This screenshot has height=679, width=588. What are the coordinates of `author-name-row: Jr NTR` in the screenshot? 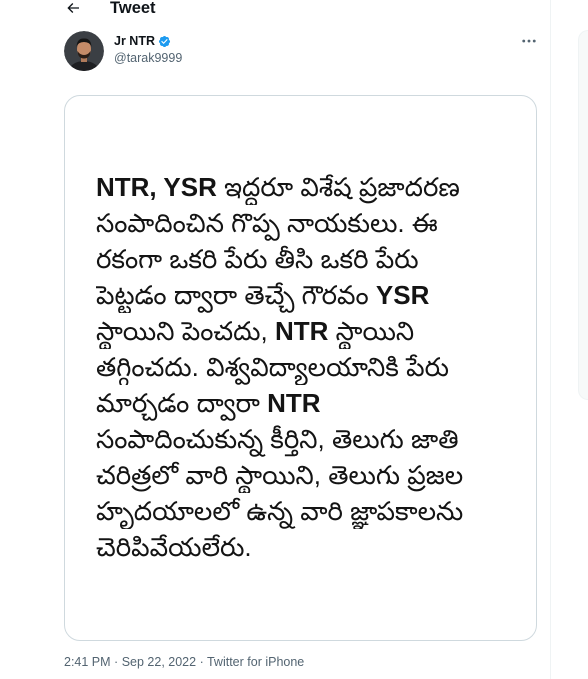 It's located at (142, 41).